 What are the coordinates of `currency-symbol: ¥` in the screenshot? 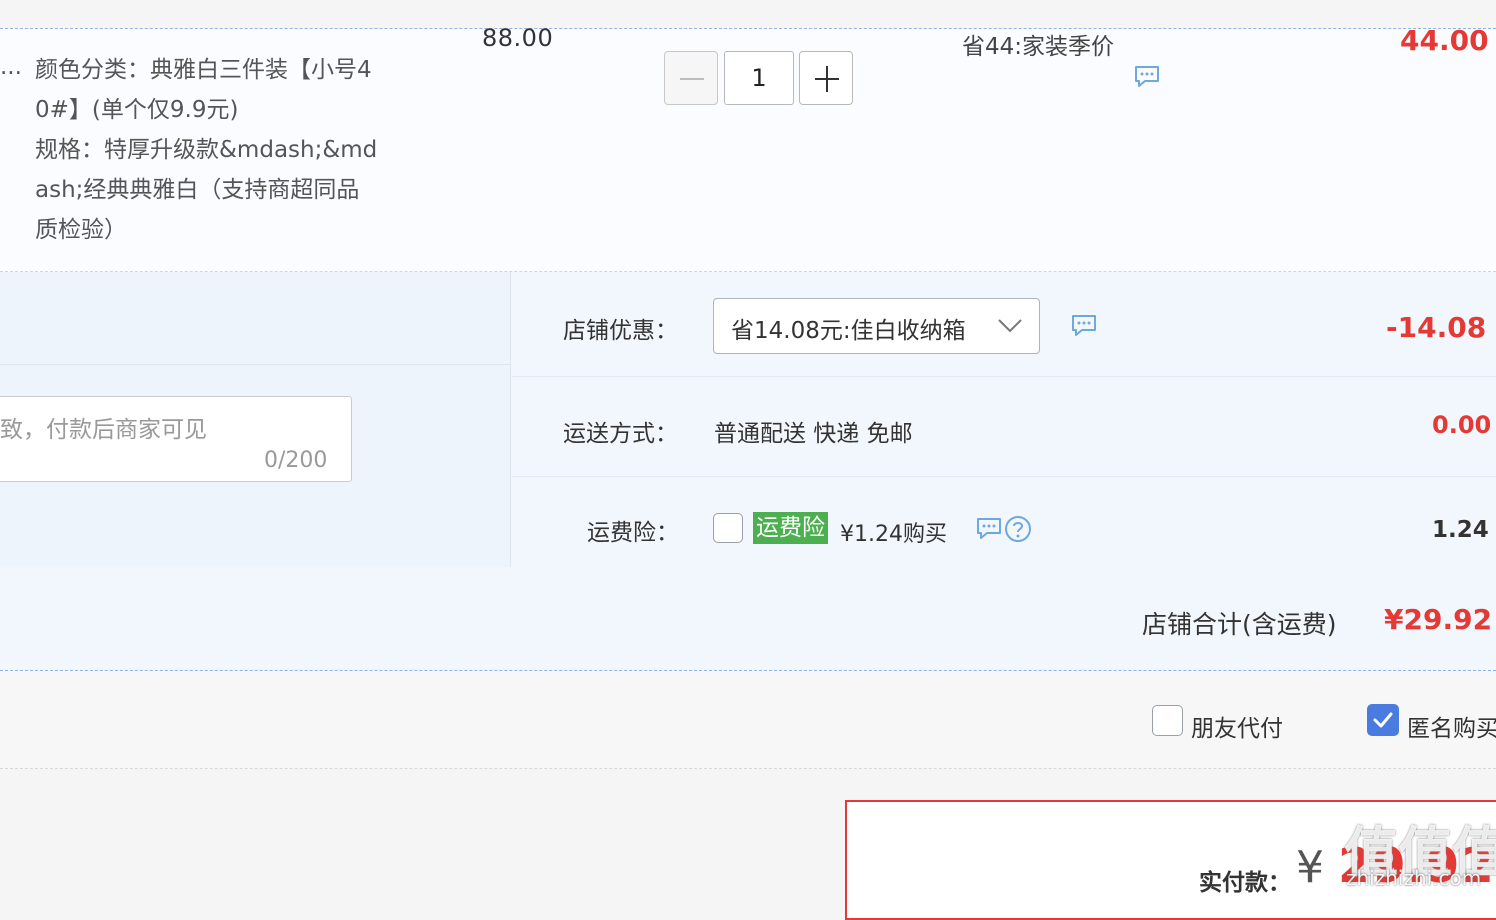 It's located at (1310, 867).